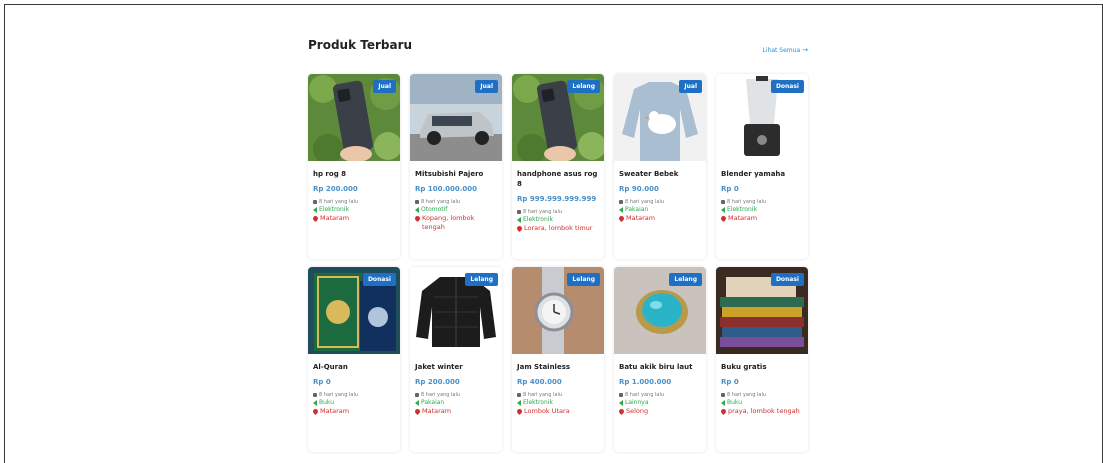  Describe the element at coordinates (743, 218) in the screenshot. I see `location-text: Mataram` at that location.